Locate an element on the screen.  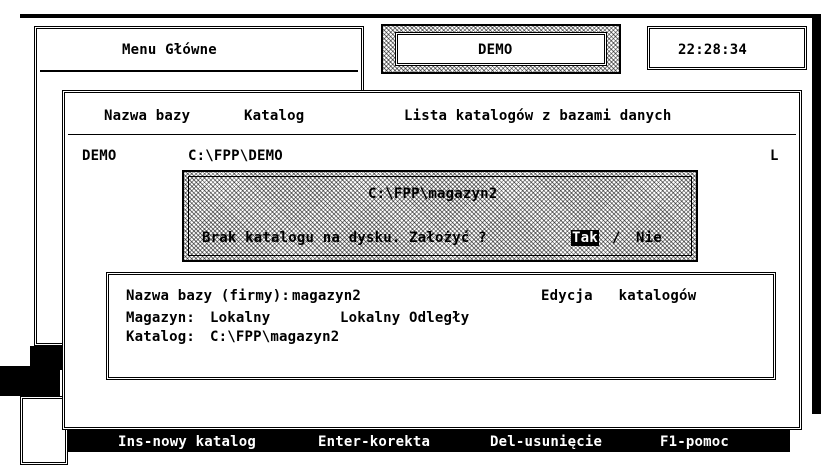
demo-title: DEMO is located at coordinates (495, 50).